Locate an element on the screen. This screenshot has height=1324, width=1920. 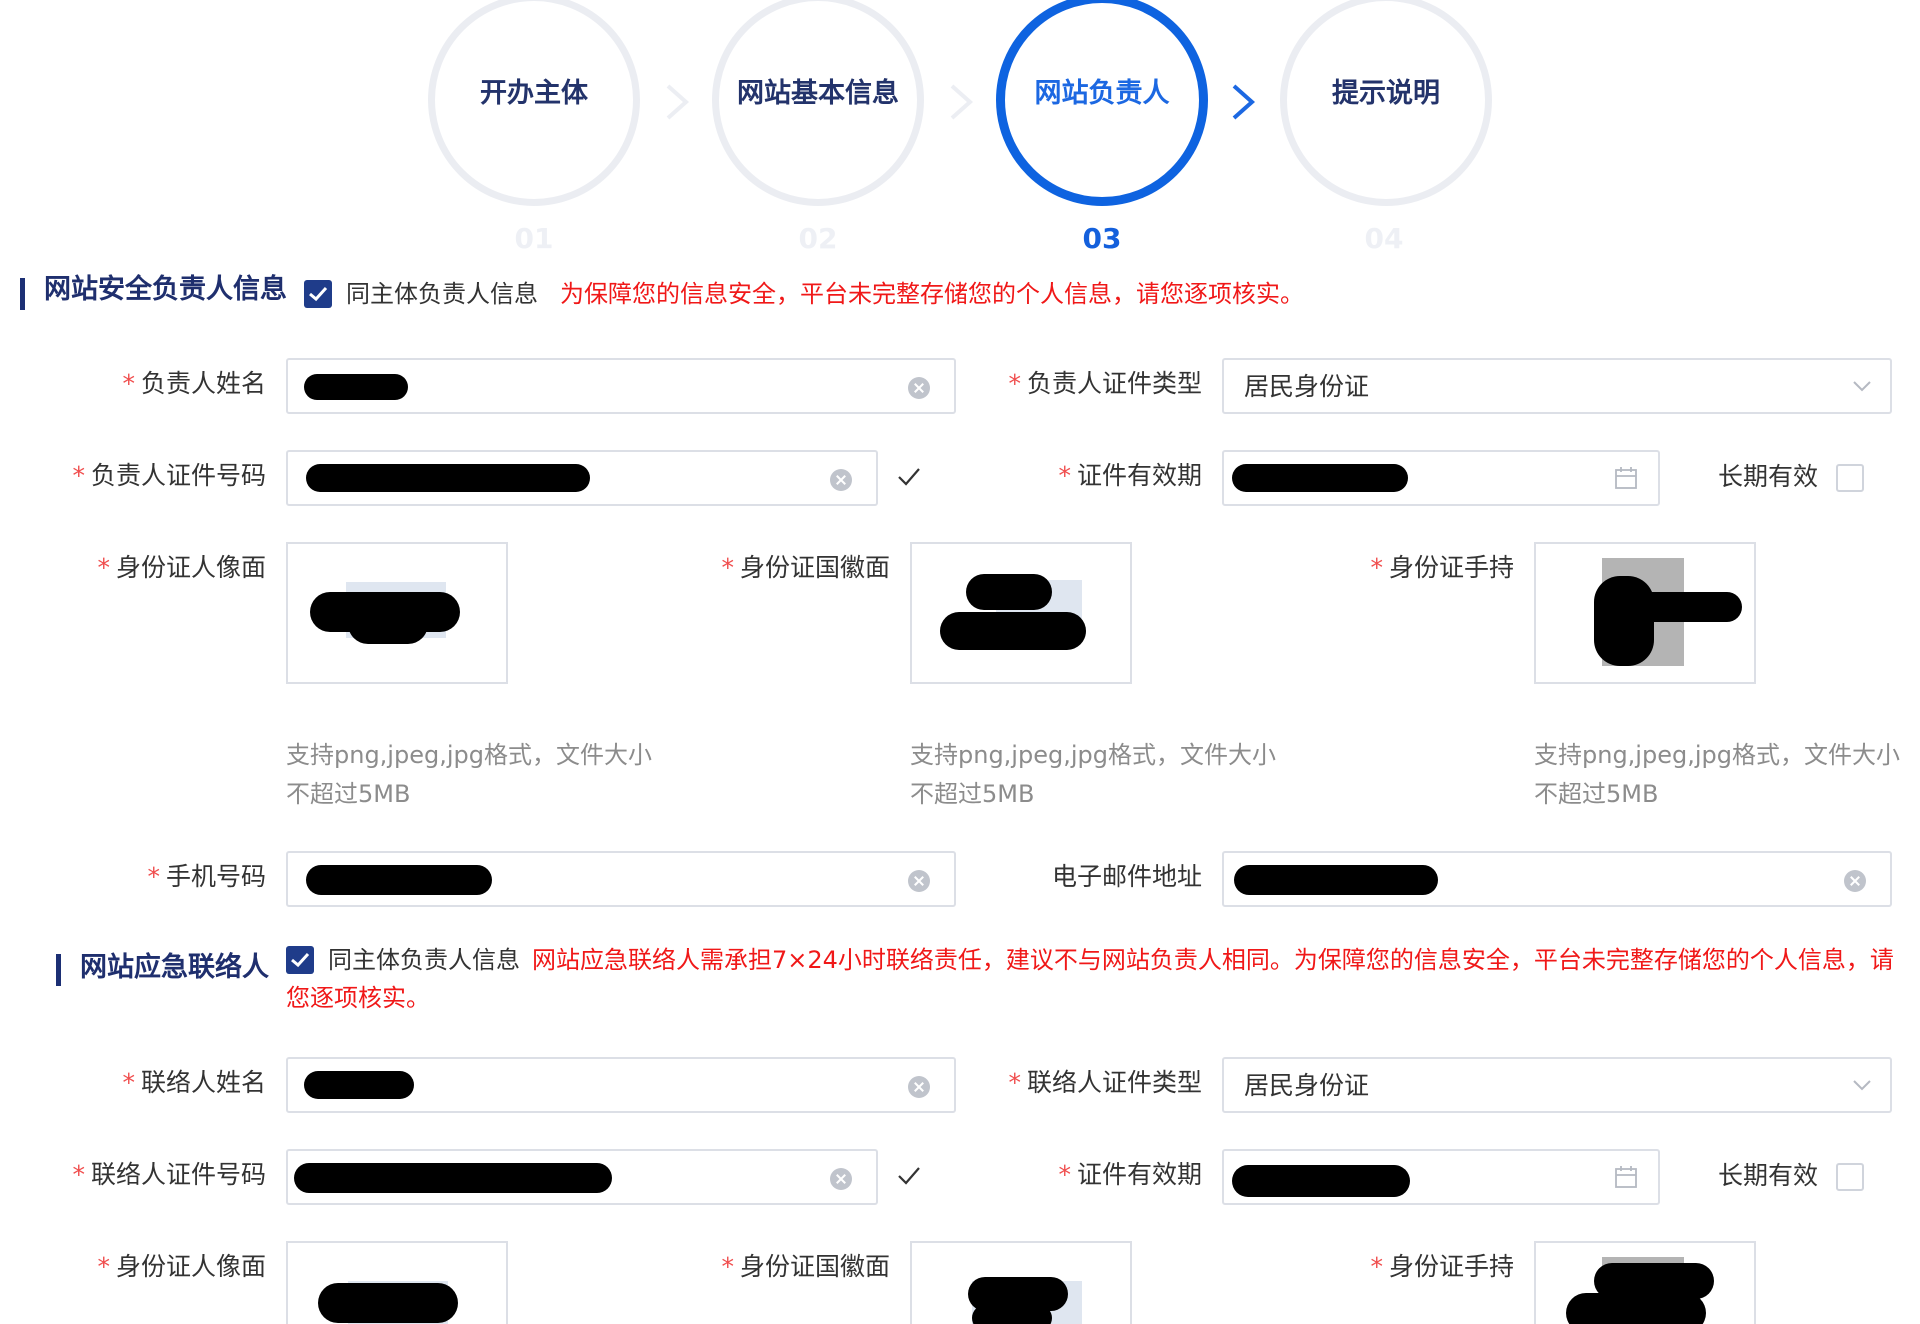
emergency-id-type-label: * 联络人证件类型 is located at coordinates (1105, 1082).